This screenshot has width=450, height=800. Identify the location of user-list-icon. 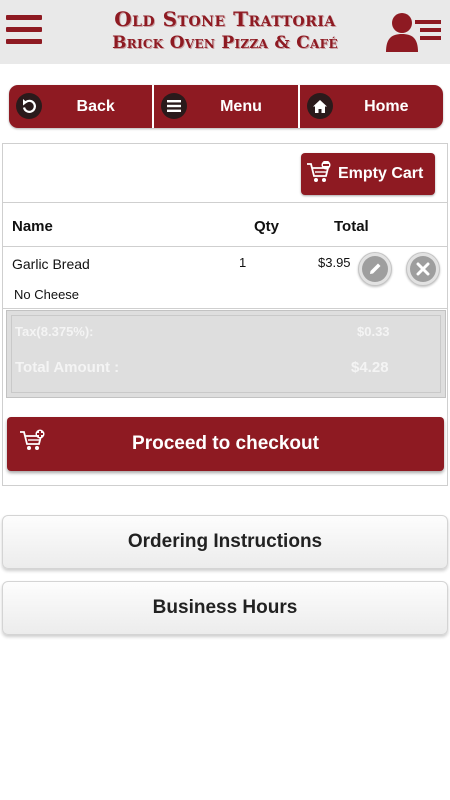
(414, 32).